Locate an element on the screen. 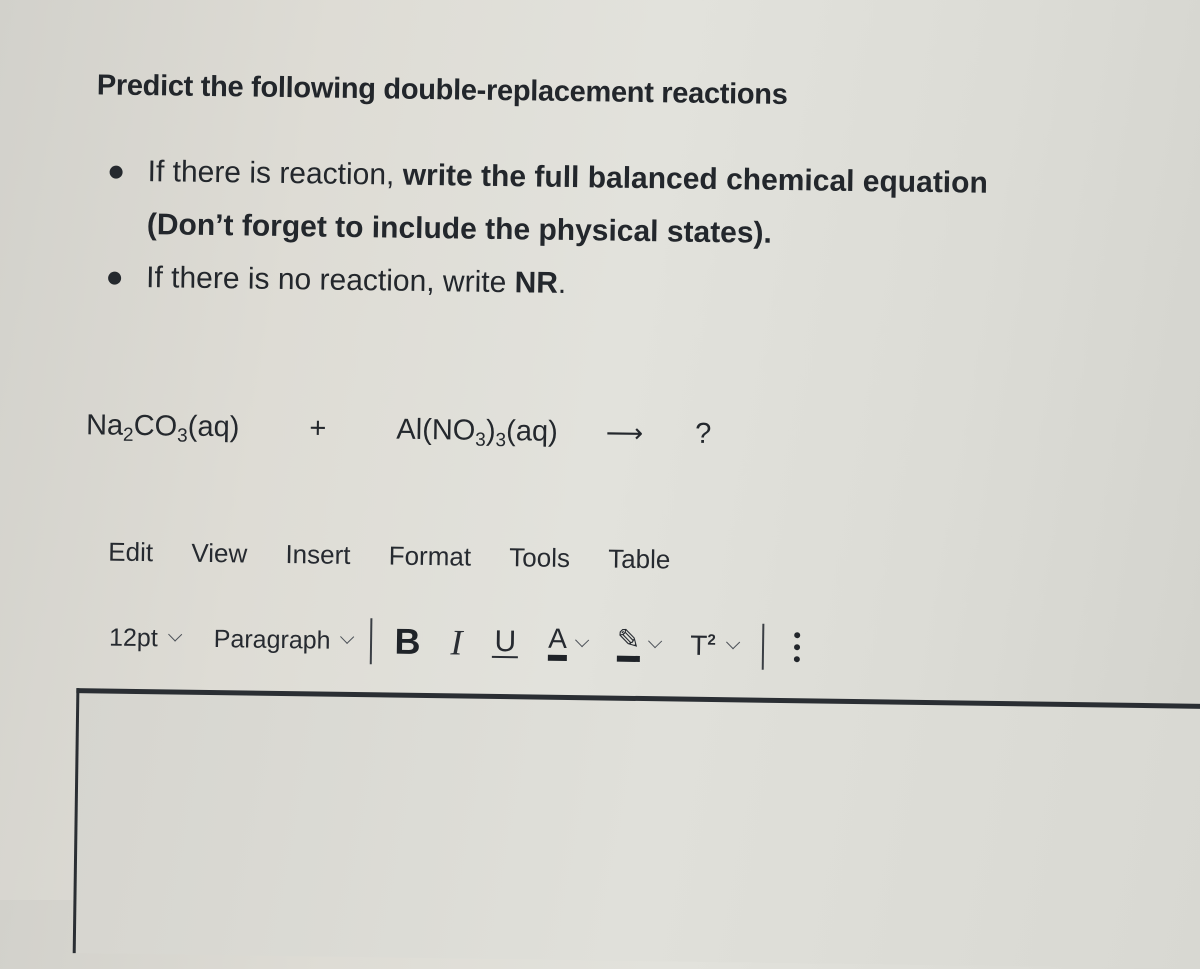 The width and height of the screenshot is (1200, 969). text-color-button: A is located at coordinates (568, 642).